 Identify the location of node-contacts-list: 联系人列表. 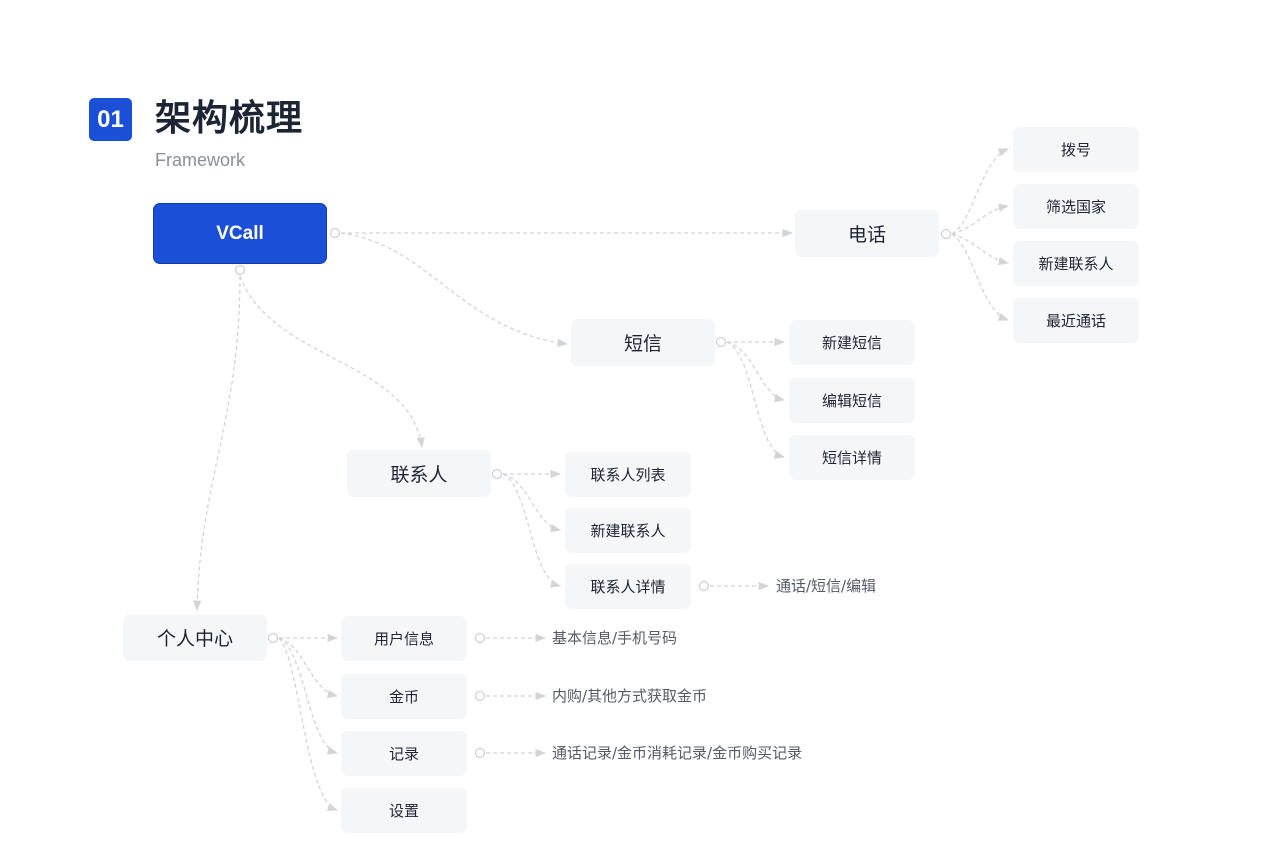
(628, 474).